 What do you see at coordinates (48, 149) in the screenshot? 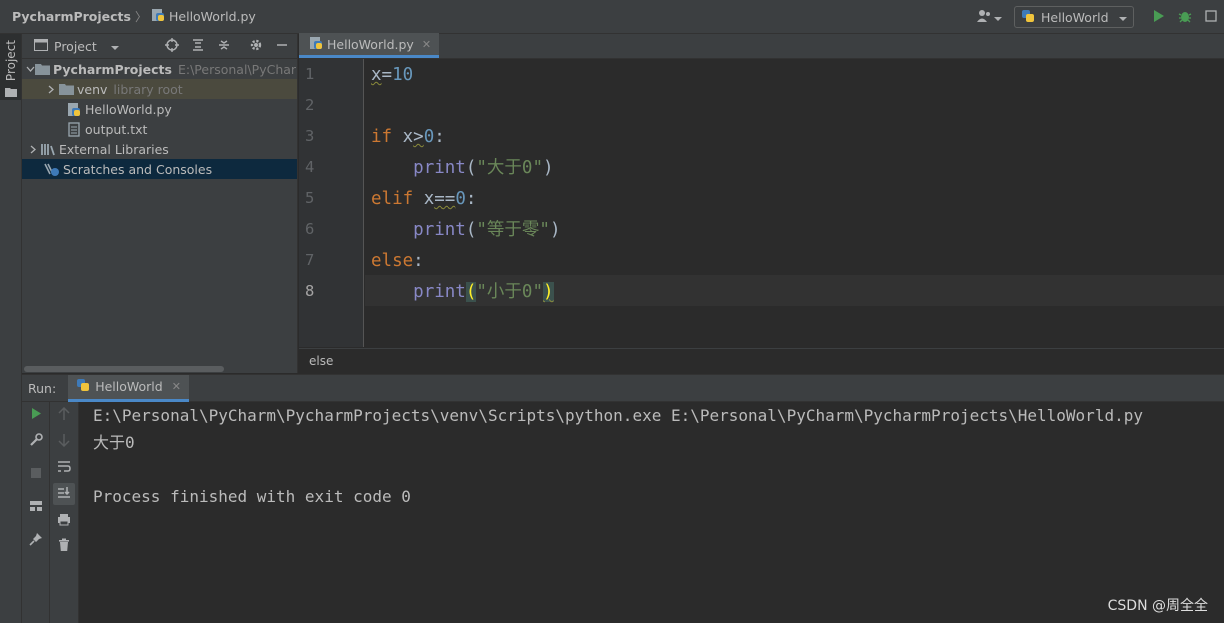
I see `libraries-icon` at bounding box center [48, 149].